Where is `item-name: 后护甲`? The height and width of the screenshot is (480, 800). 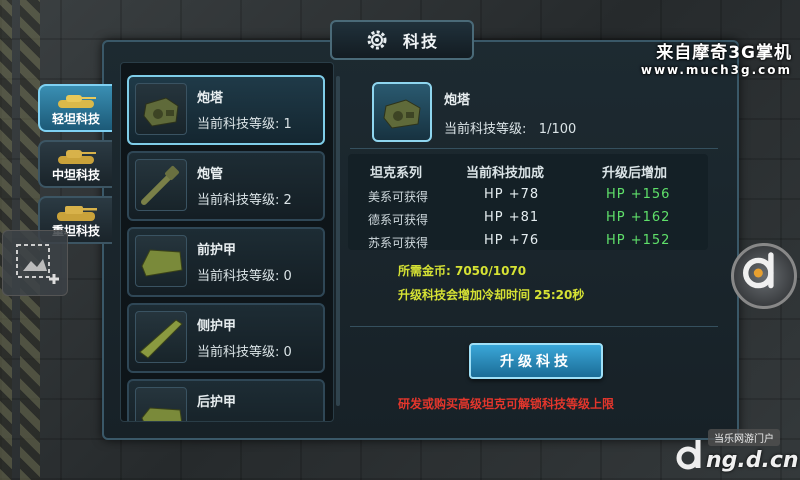 item-name: 后护甲 is located at coordinates (217, 402).